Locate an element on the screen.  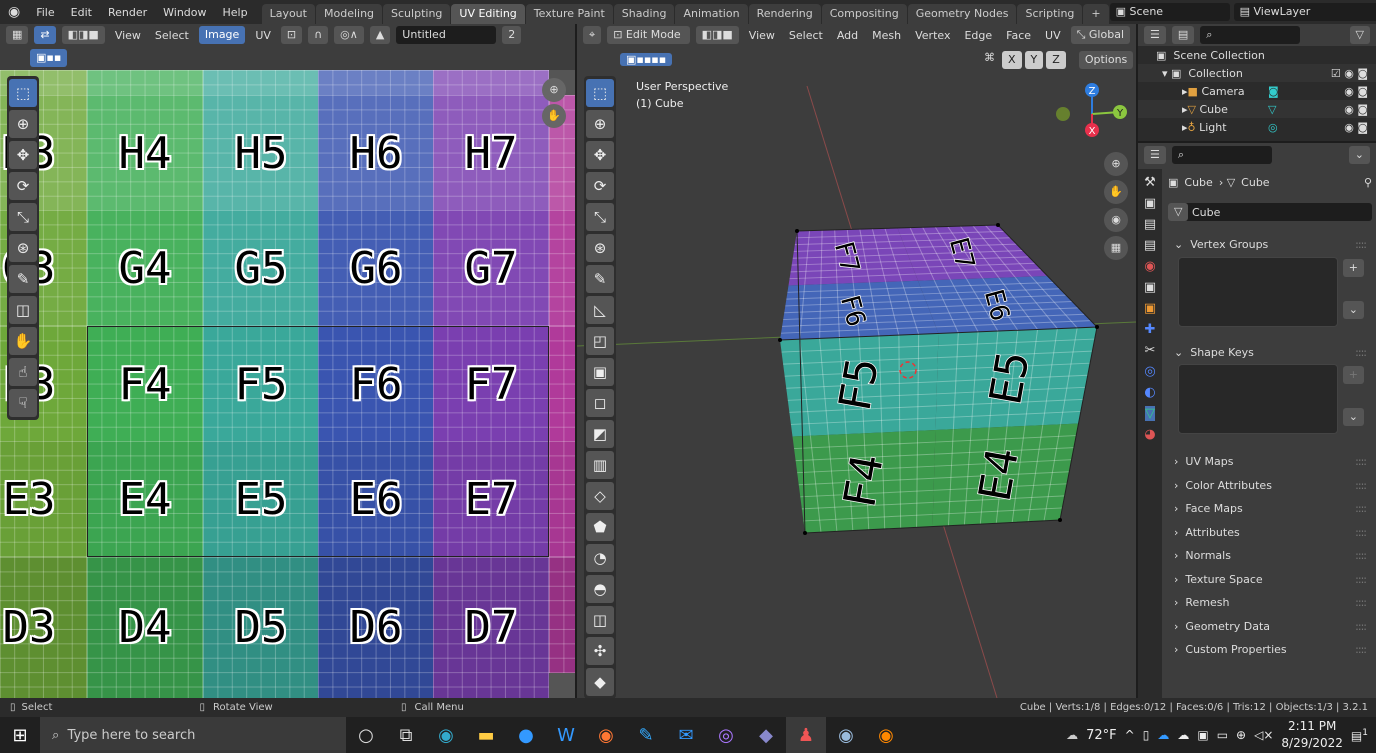
shape-keys-list is located at coordinates (1258, 399).